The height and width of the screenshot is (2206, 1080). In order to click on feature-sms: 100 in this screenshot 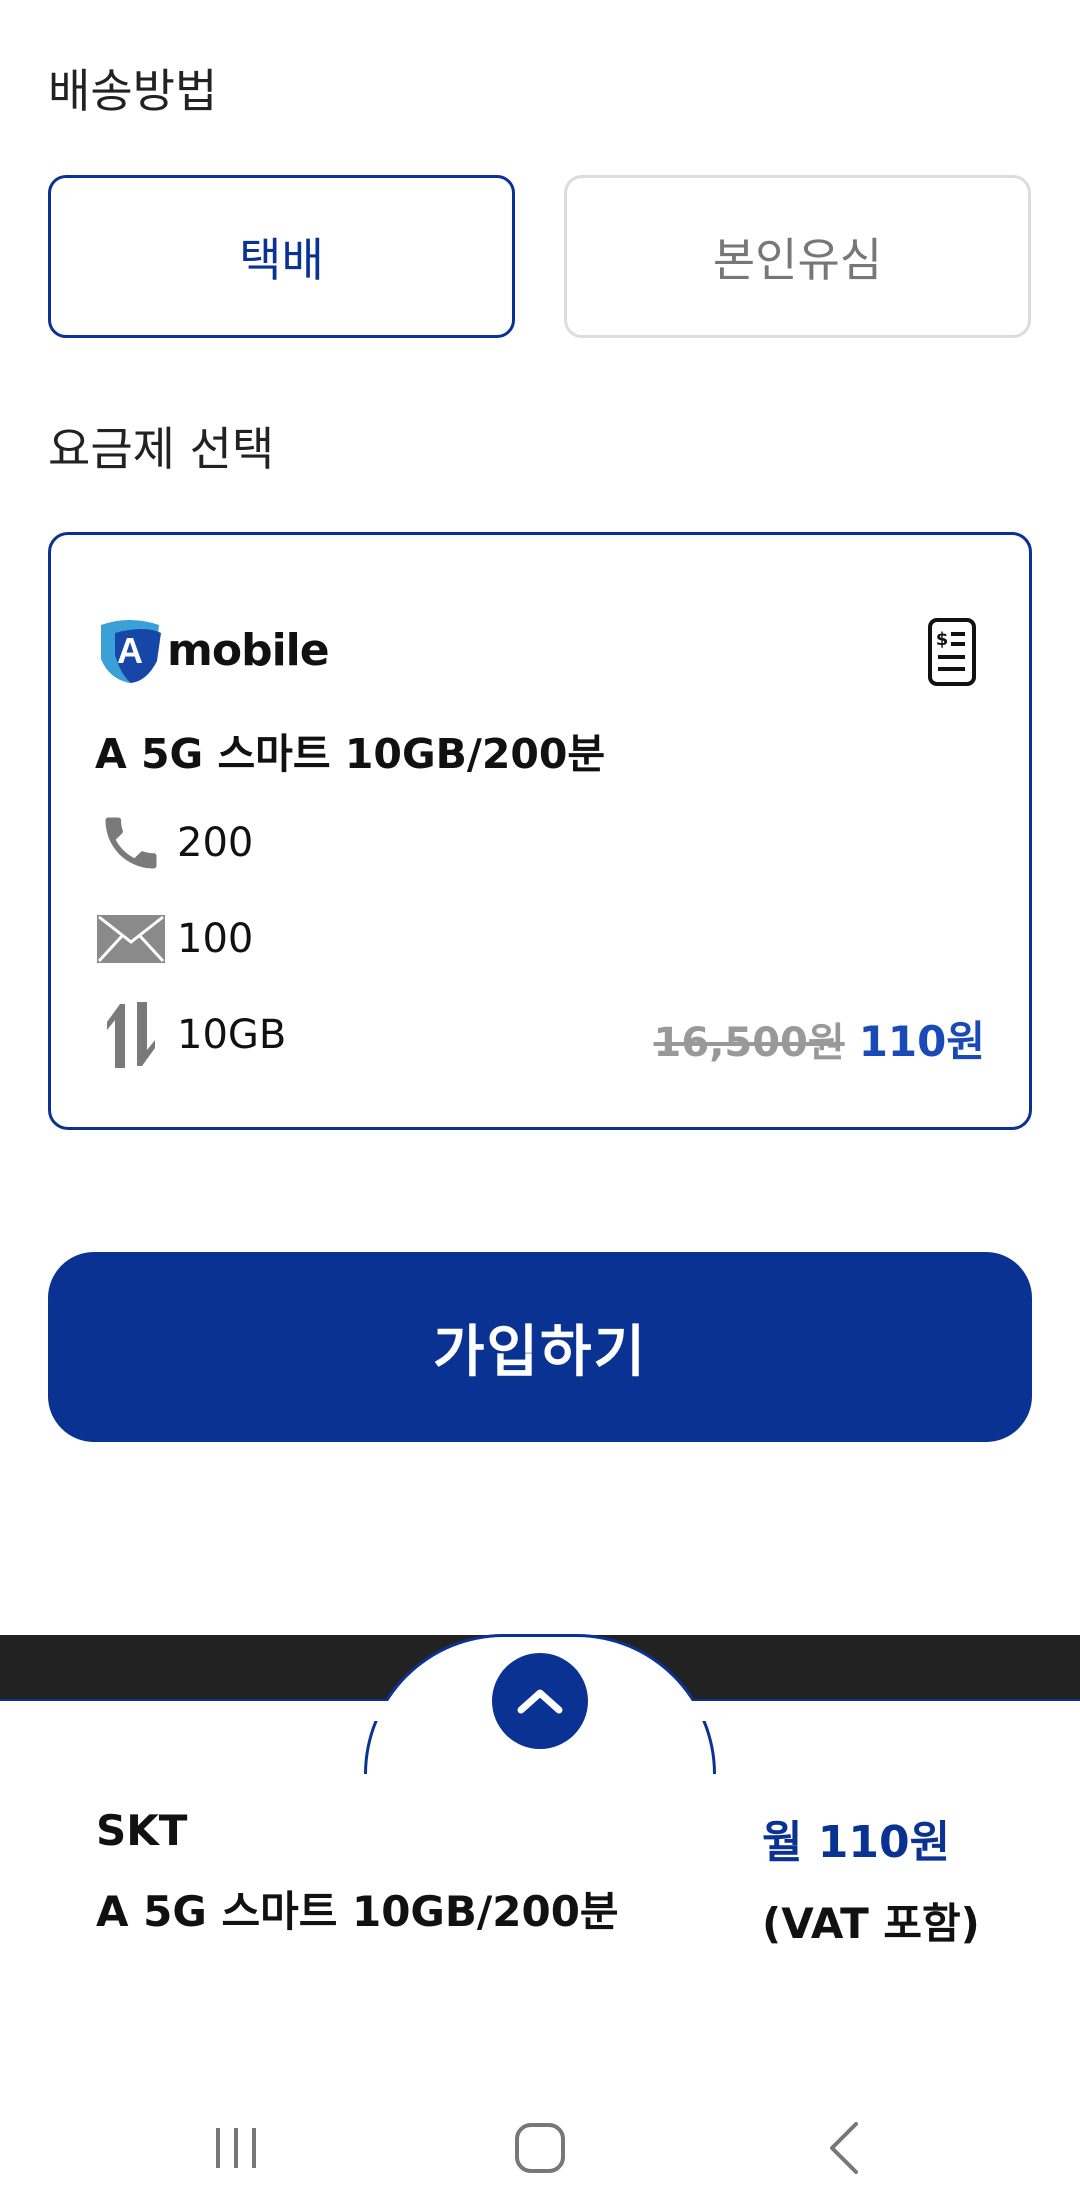, I will do `click(174, 939)`.